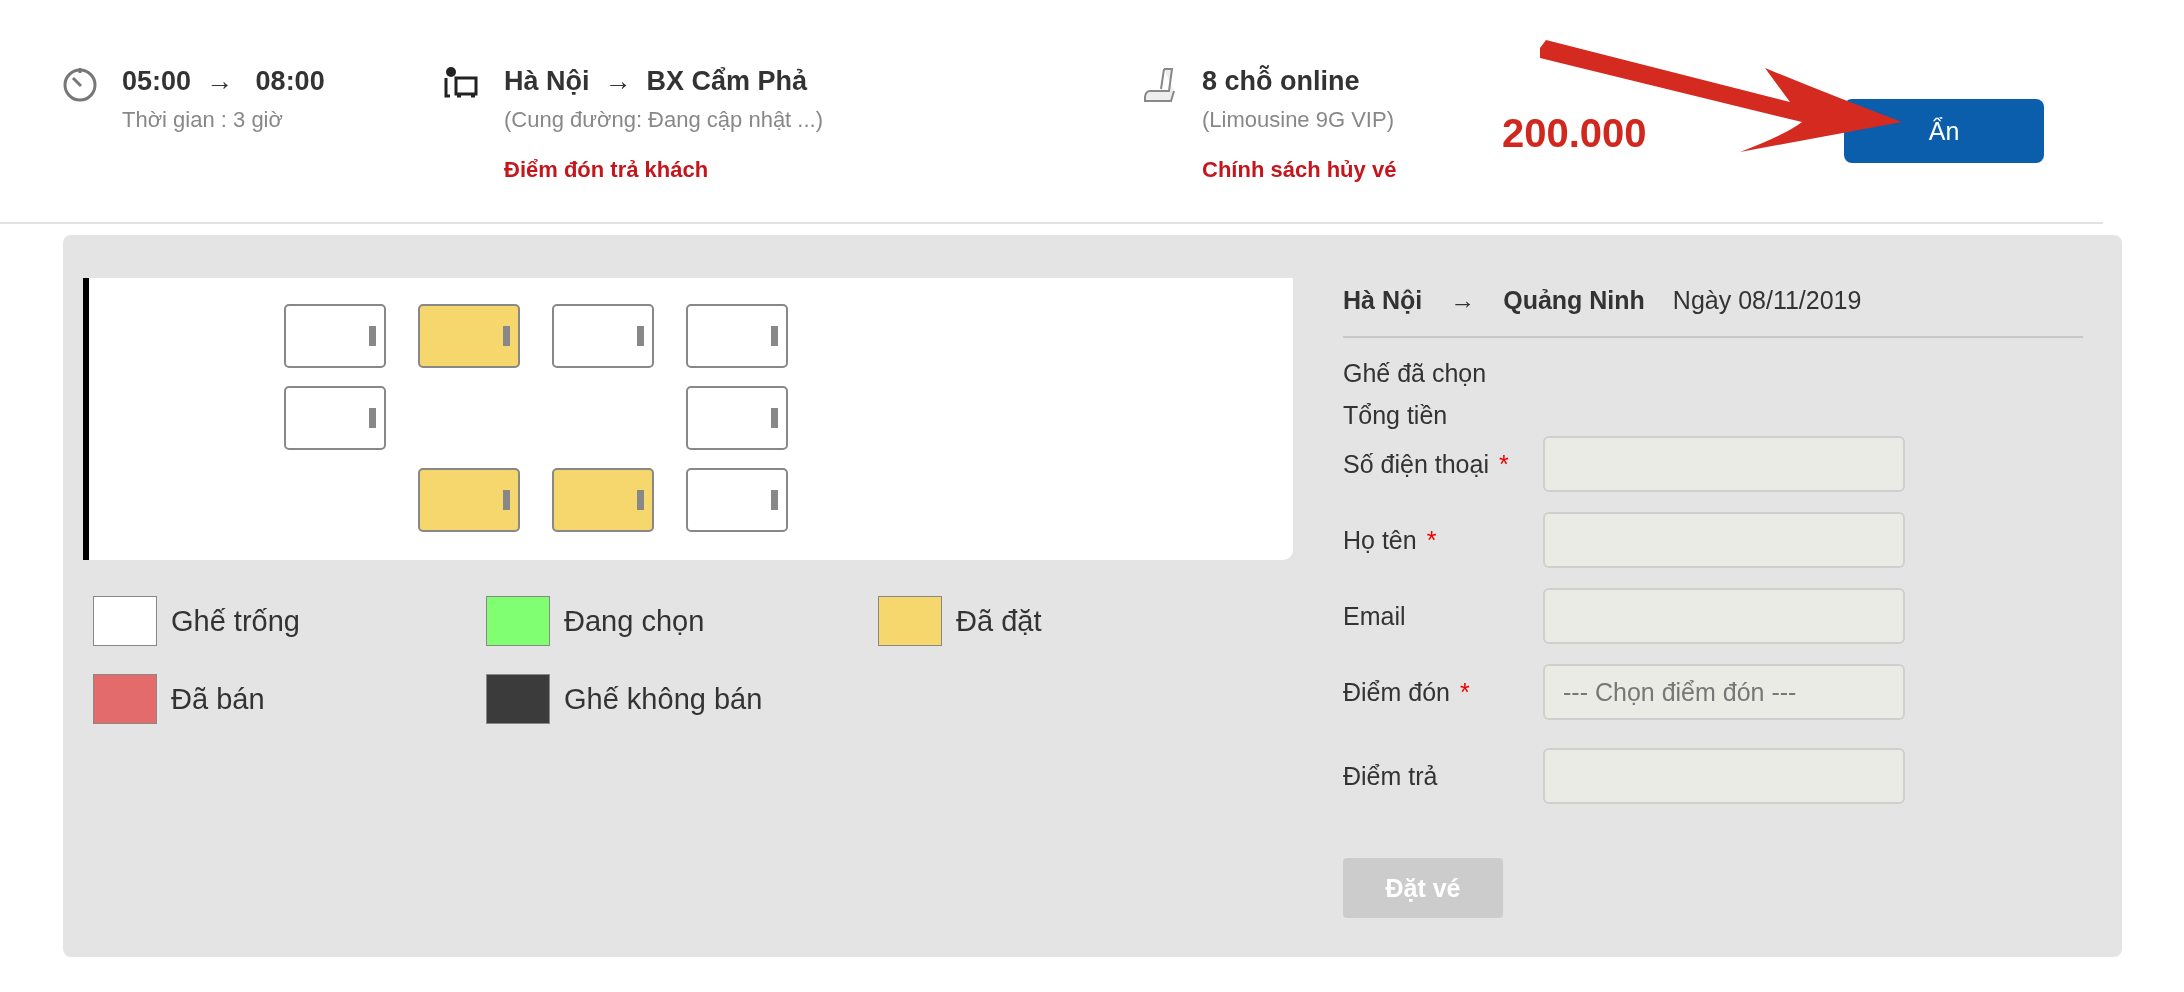 The height and width of the screenshot is (992, 2184). Describe the element at coordinates (656, 81) in the screenshot. I see `trip-route: Hà Nội → BX Cẩm Phả` at that location.